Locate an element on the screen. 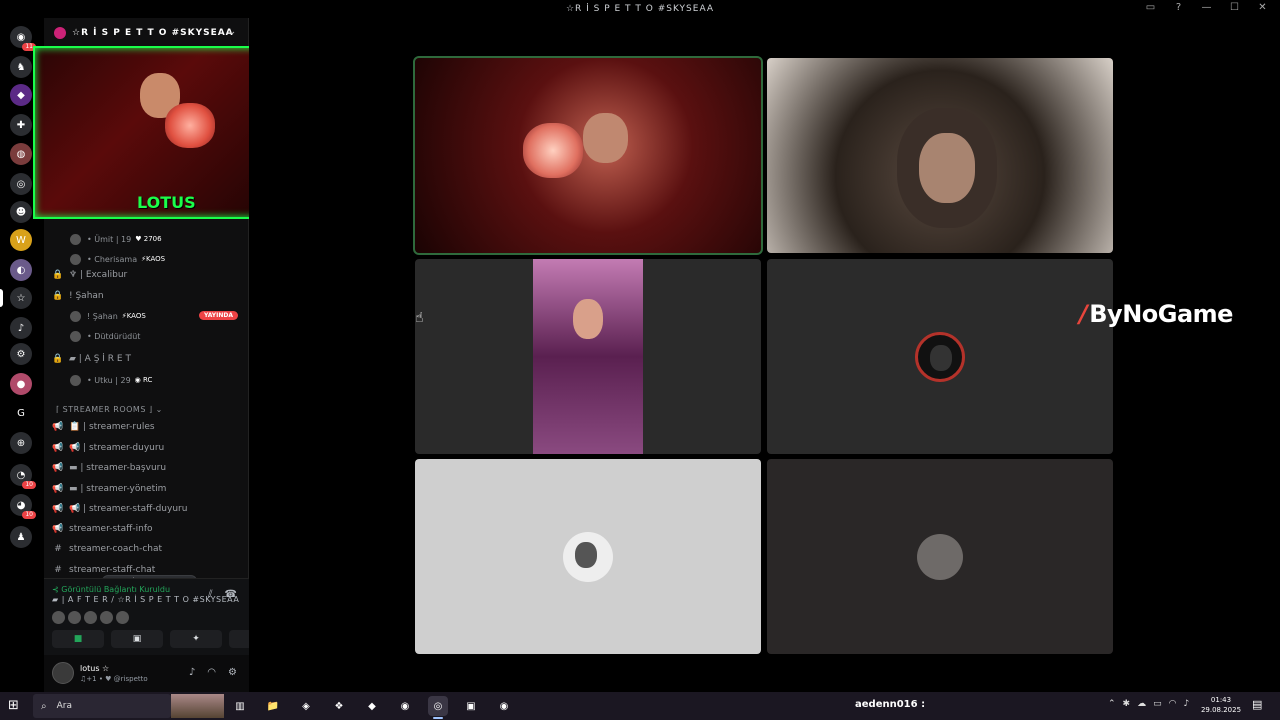  voice-member: • Dütdürüdüt is located at coordinates (105, 336).